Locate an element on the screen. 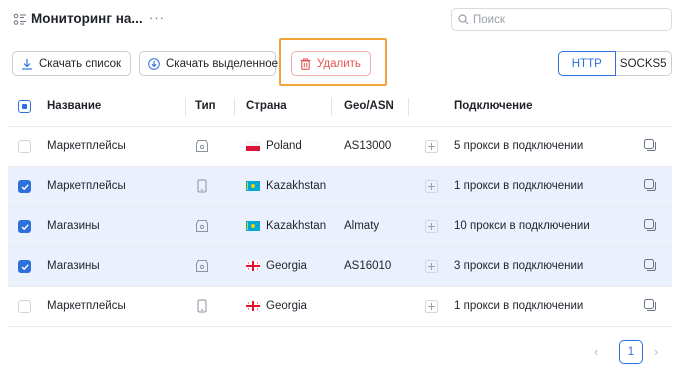 Image resolution: width=680 pixels, height=371 pixels. next-page-button: › is located at coordinates (656, 351).